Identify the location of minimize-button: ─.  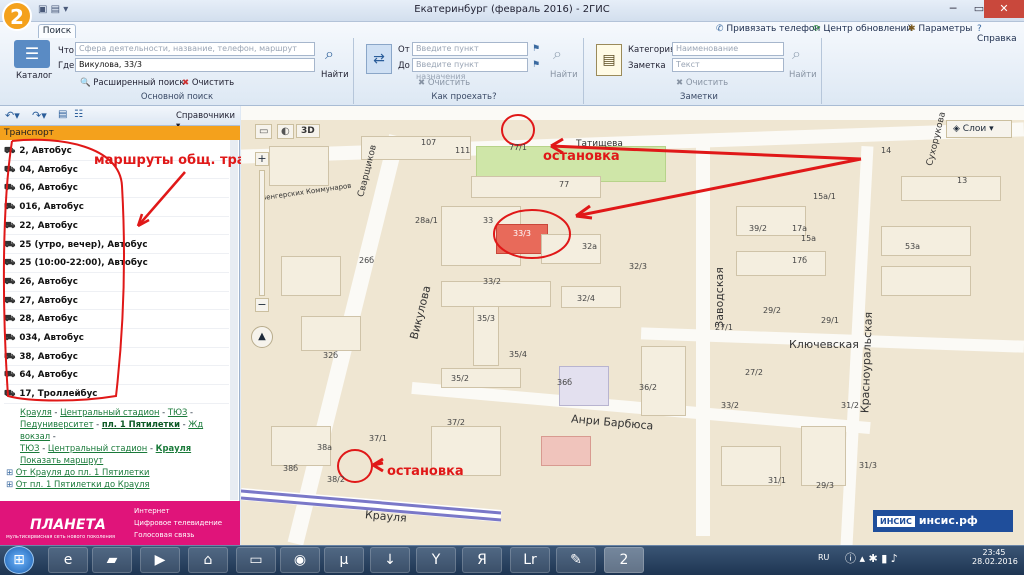
(953, 9).